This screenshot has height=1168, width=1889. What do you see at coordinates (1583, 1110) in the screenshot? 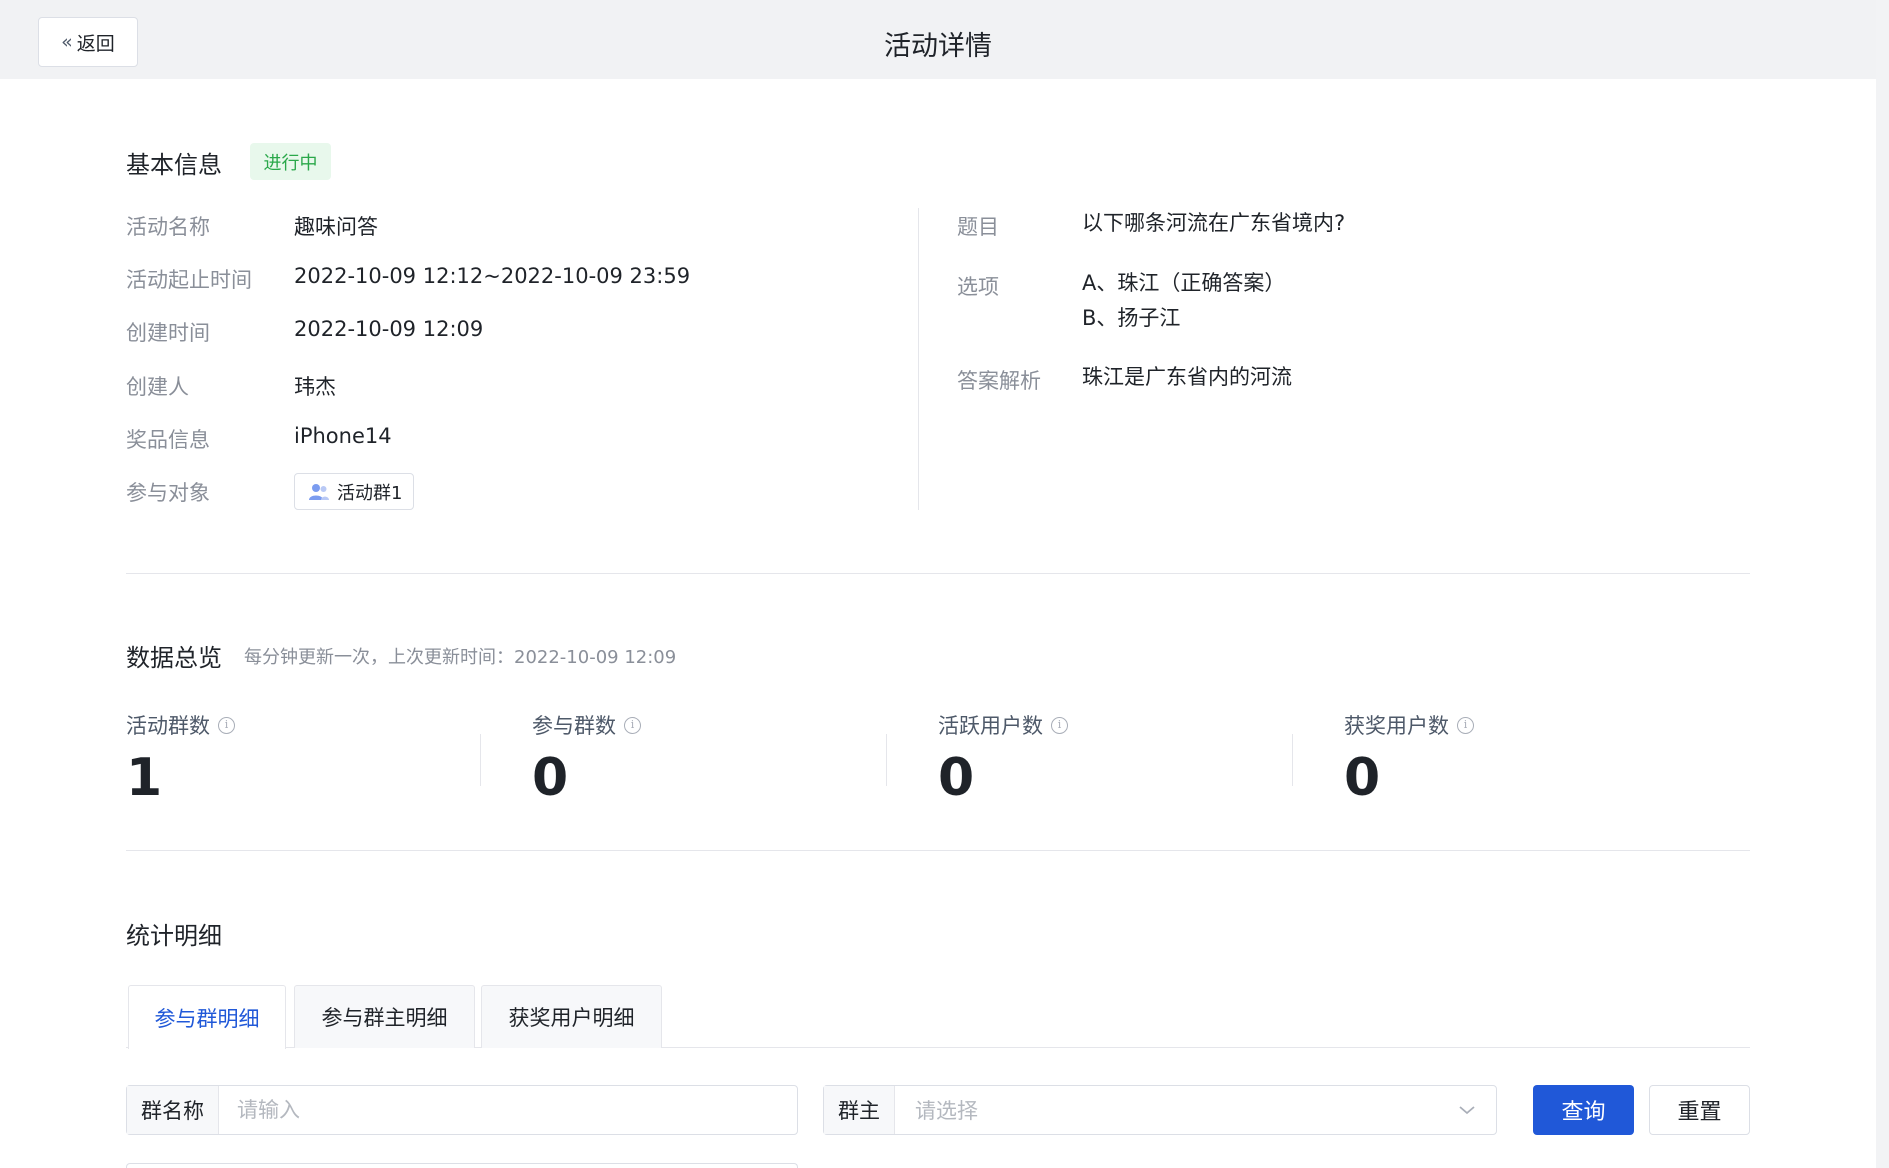
I see `query-button: 查询` at bounding box center [1583, 1110].